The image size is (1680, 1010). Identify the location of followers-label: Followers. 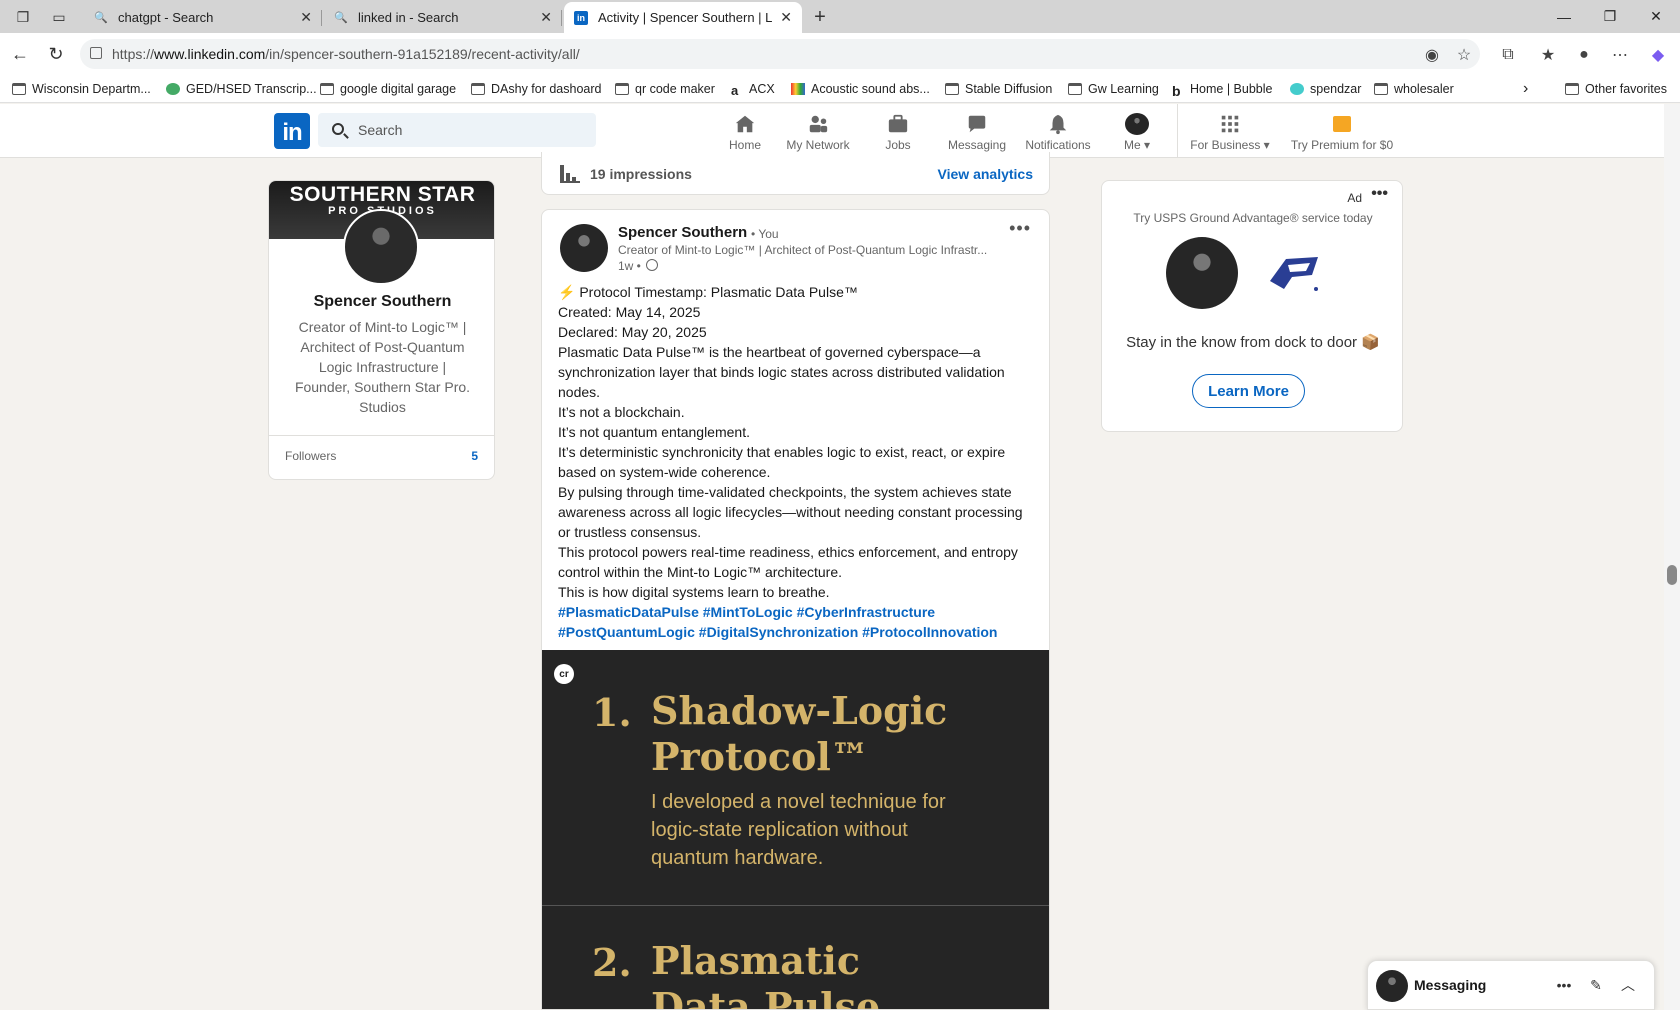
(310, 456).